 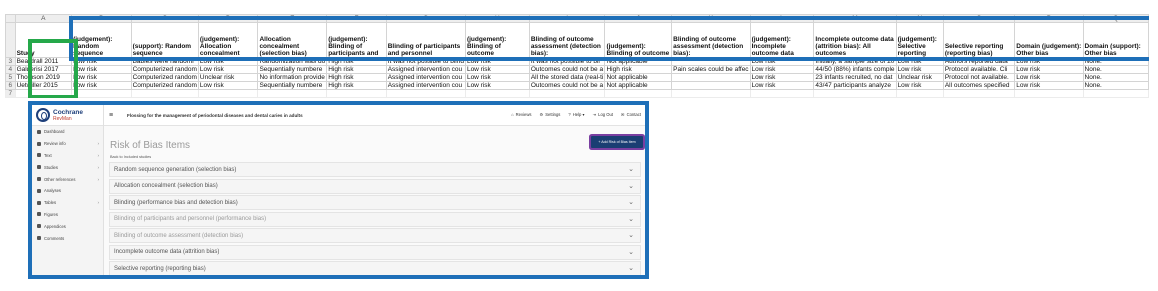 What do you see at coordinates (67, 191) in the screenshot?
I see `sidebar-item-analyses: Analyses` at bounding box center [67, 191].